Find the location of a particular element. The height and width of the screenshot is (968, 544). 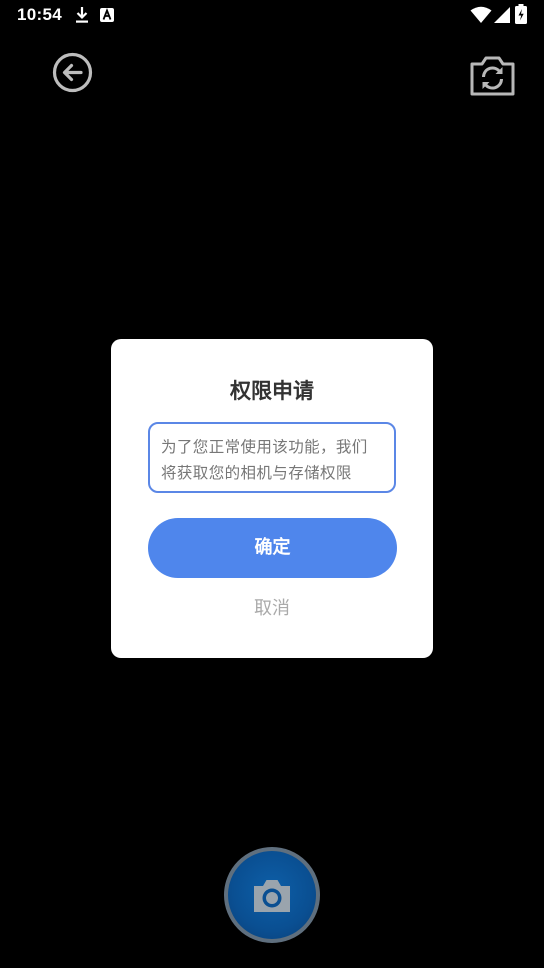

dialog-message-line-1: 为了您正常使用该功能，我们 is located at coordinates (264, 447).